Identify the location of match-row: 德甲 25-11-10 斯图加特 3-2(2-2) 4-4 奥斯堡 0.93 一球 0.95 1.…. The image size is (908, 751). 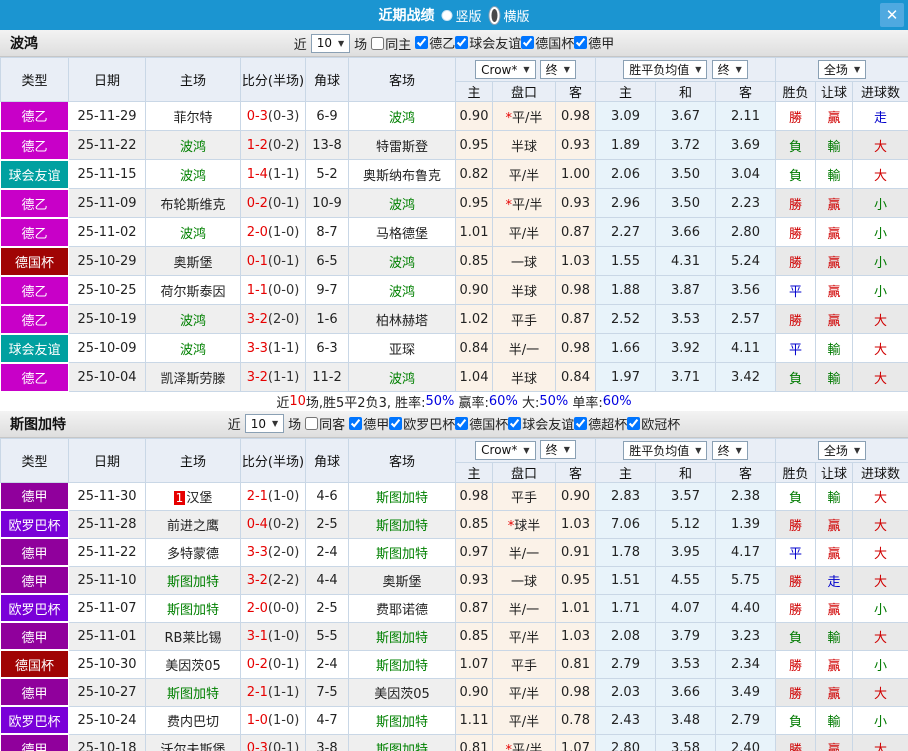
(454, 580).